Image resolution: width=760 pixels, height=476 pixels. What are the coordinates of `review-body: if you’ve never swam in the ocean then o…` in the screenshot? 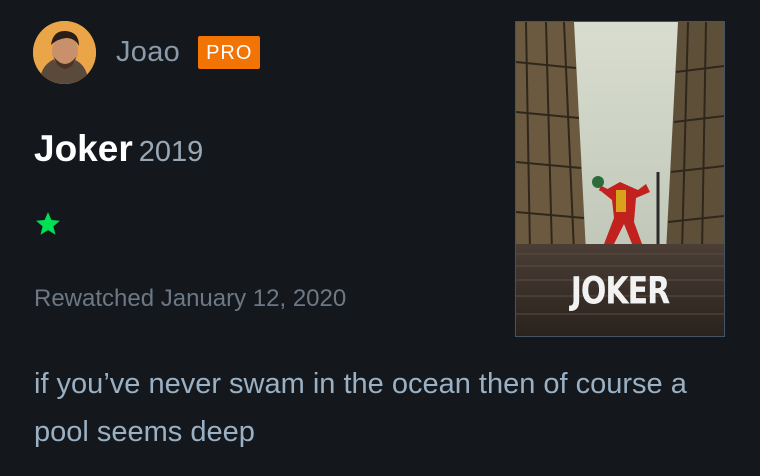 It's located at (360, 408).